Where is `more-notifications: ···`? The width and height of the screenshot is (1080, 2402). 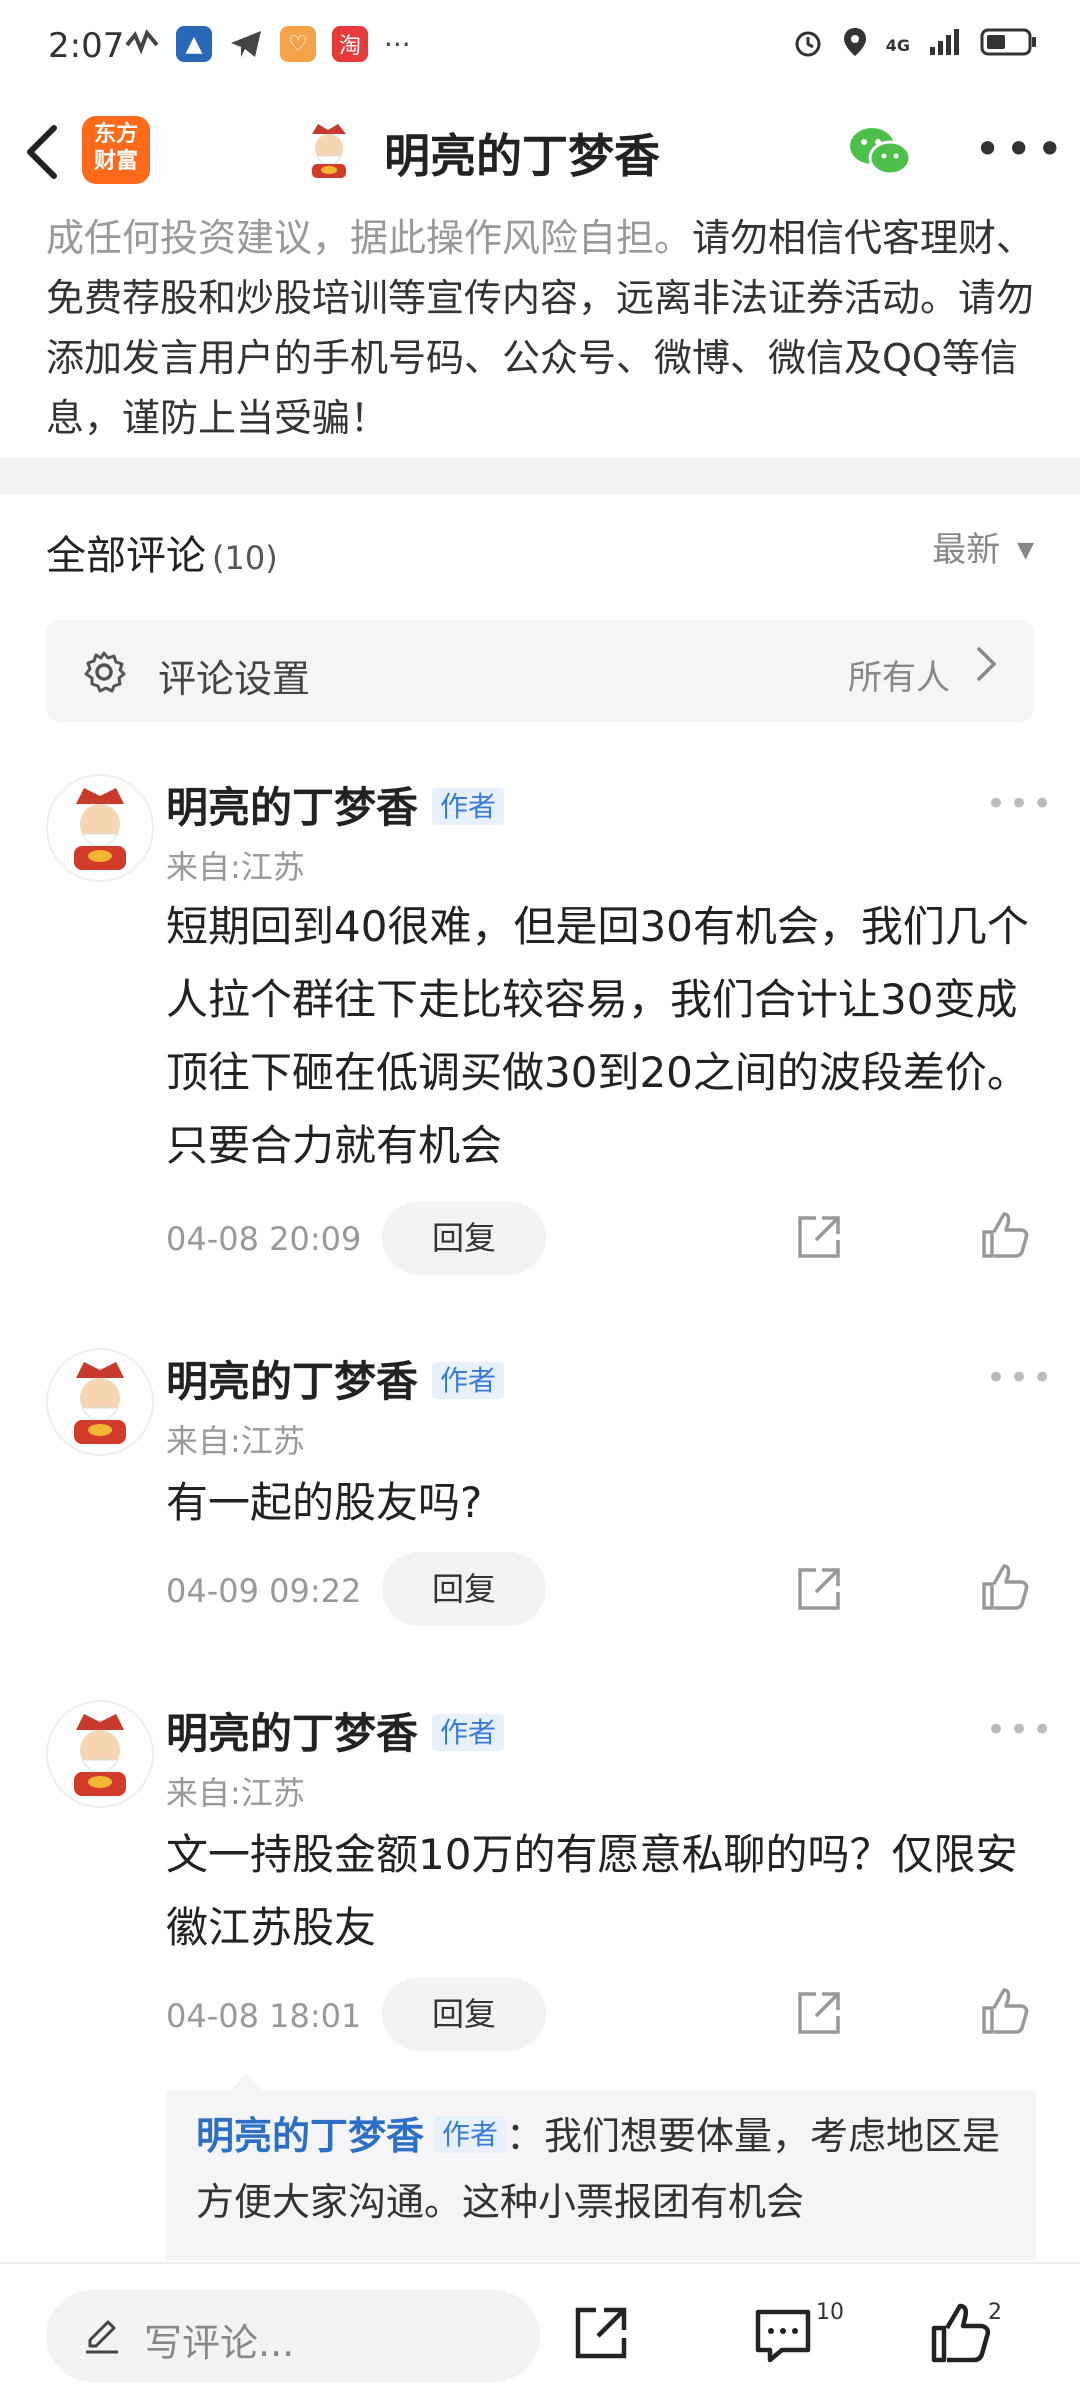 more-notifications: ··· is located at coordinates (397, 44).